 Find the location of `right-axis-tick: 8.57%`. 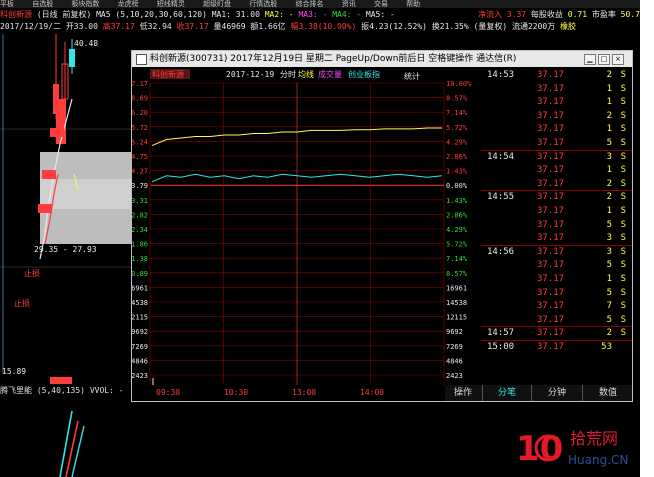

right-axis-tick: 8.57% is located at coordinates (457, 99).